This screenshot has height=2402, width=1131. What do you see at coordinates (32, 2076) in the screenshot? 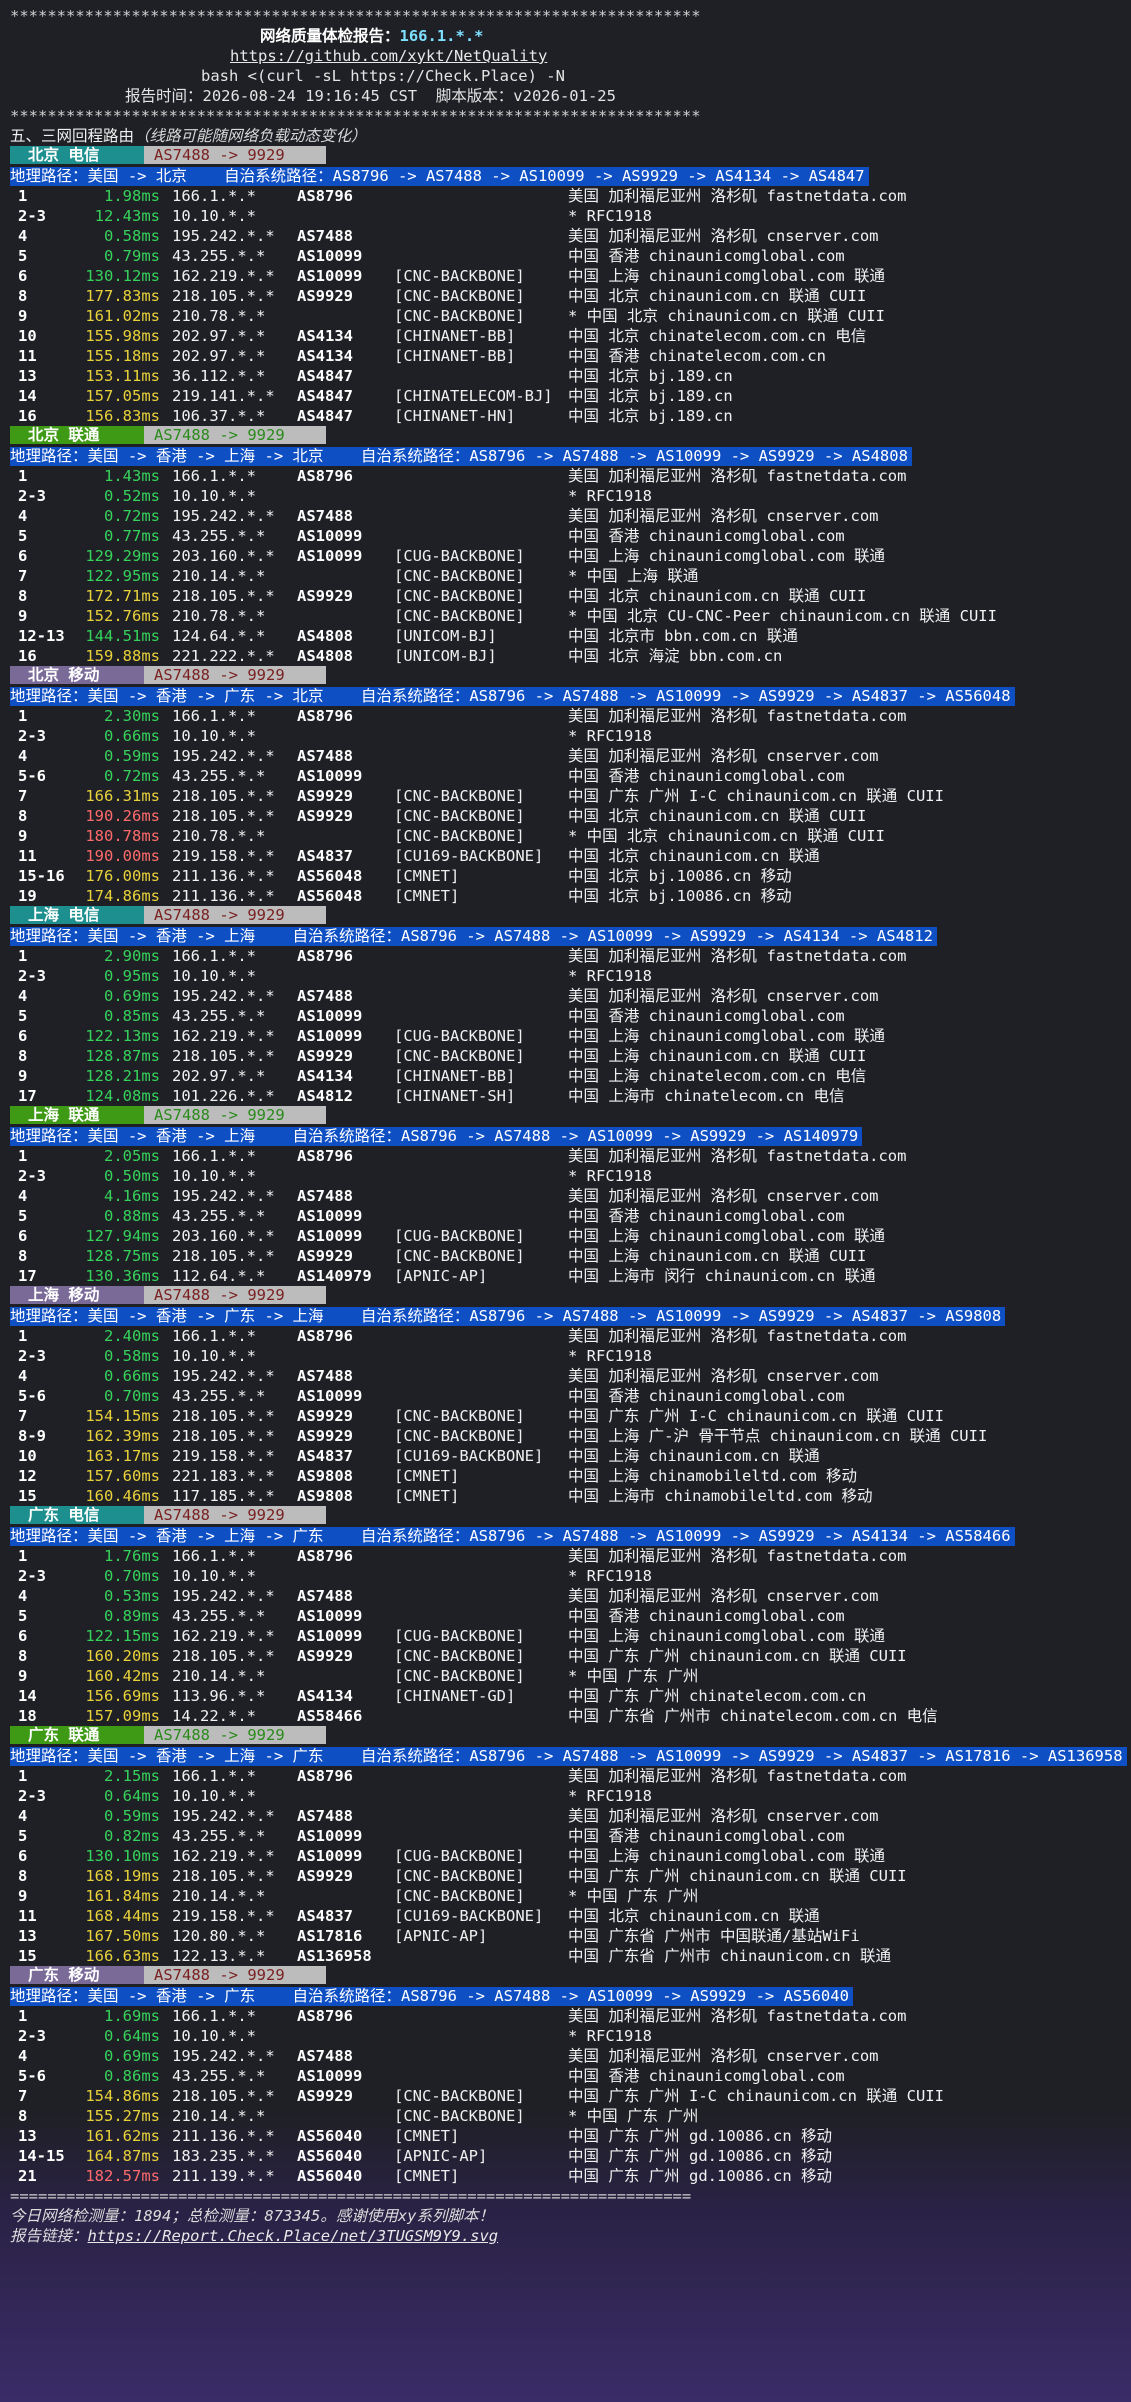
I see `hop-number: 5-6` at bounding box center [32, 2076].